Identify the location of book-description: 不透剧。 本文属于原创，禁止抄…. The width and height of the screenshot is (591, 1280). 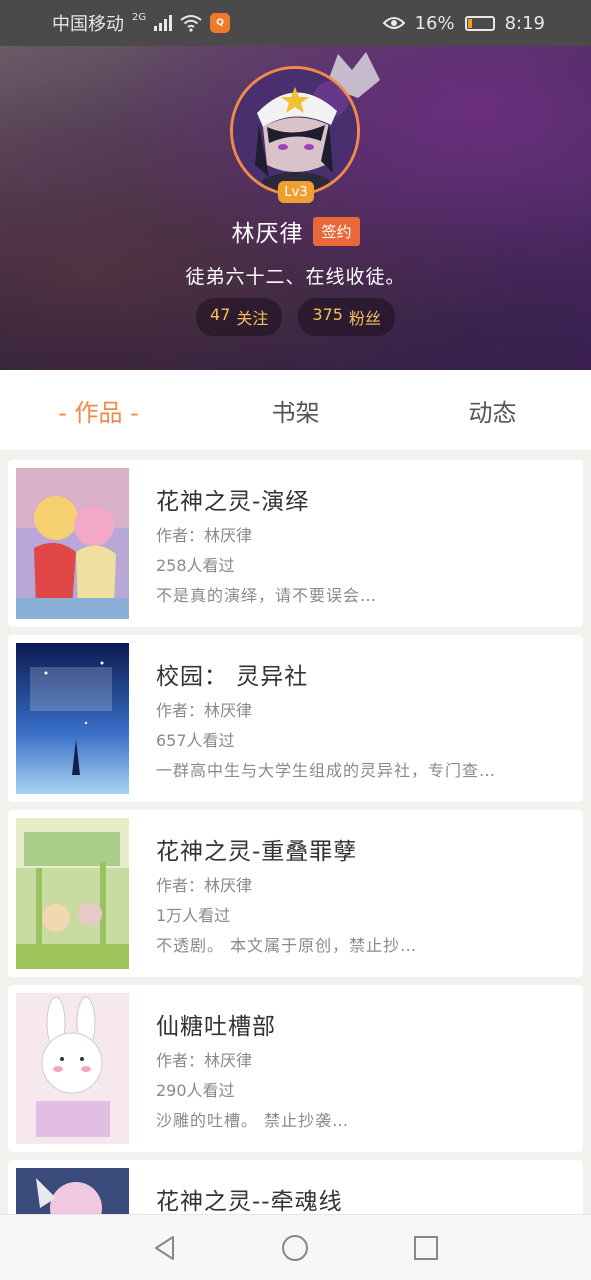
(287, 945).